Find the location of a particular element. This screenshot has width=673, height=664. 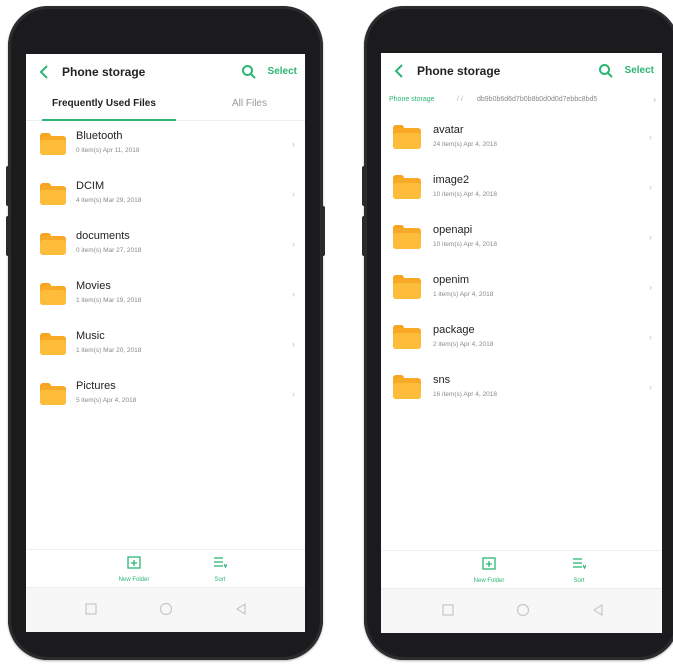

list-item: DCIM 4 item(s) Mar 29, 2018 › is located at coordinates (165, 196).